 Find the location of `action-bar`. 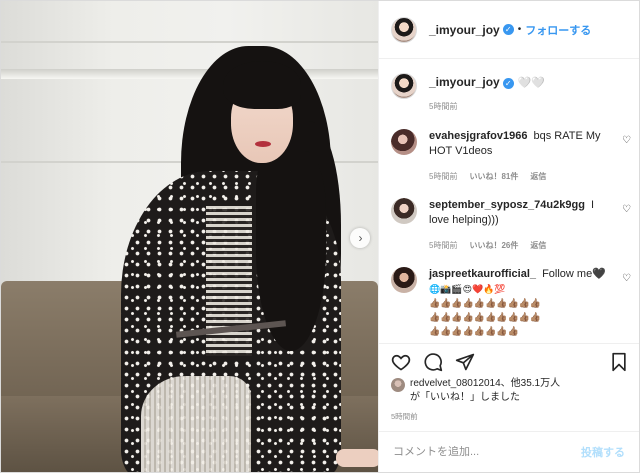

action-bar is located at coordinates (509, 360).